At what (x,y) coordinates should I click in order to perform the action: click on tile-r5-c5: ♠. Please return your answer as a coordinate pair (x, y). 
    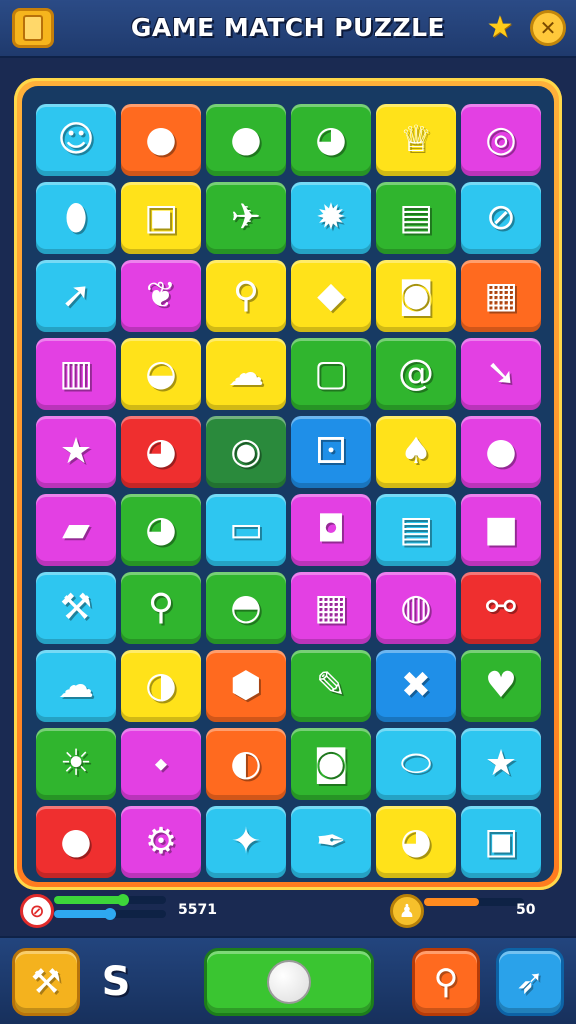
    Looking at the image, I should click on (416, 452).